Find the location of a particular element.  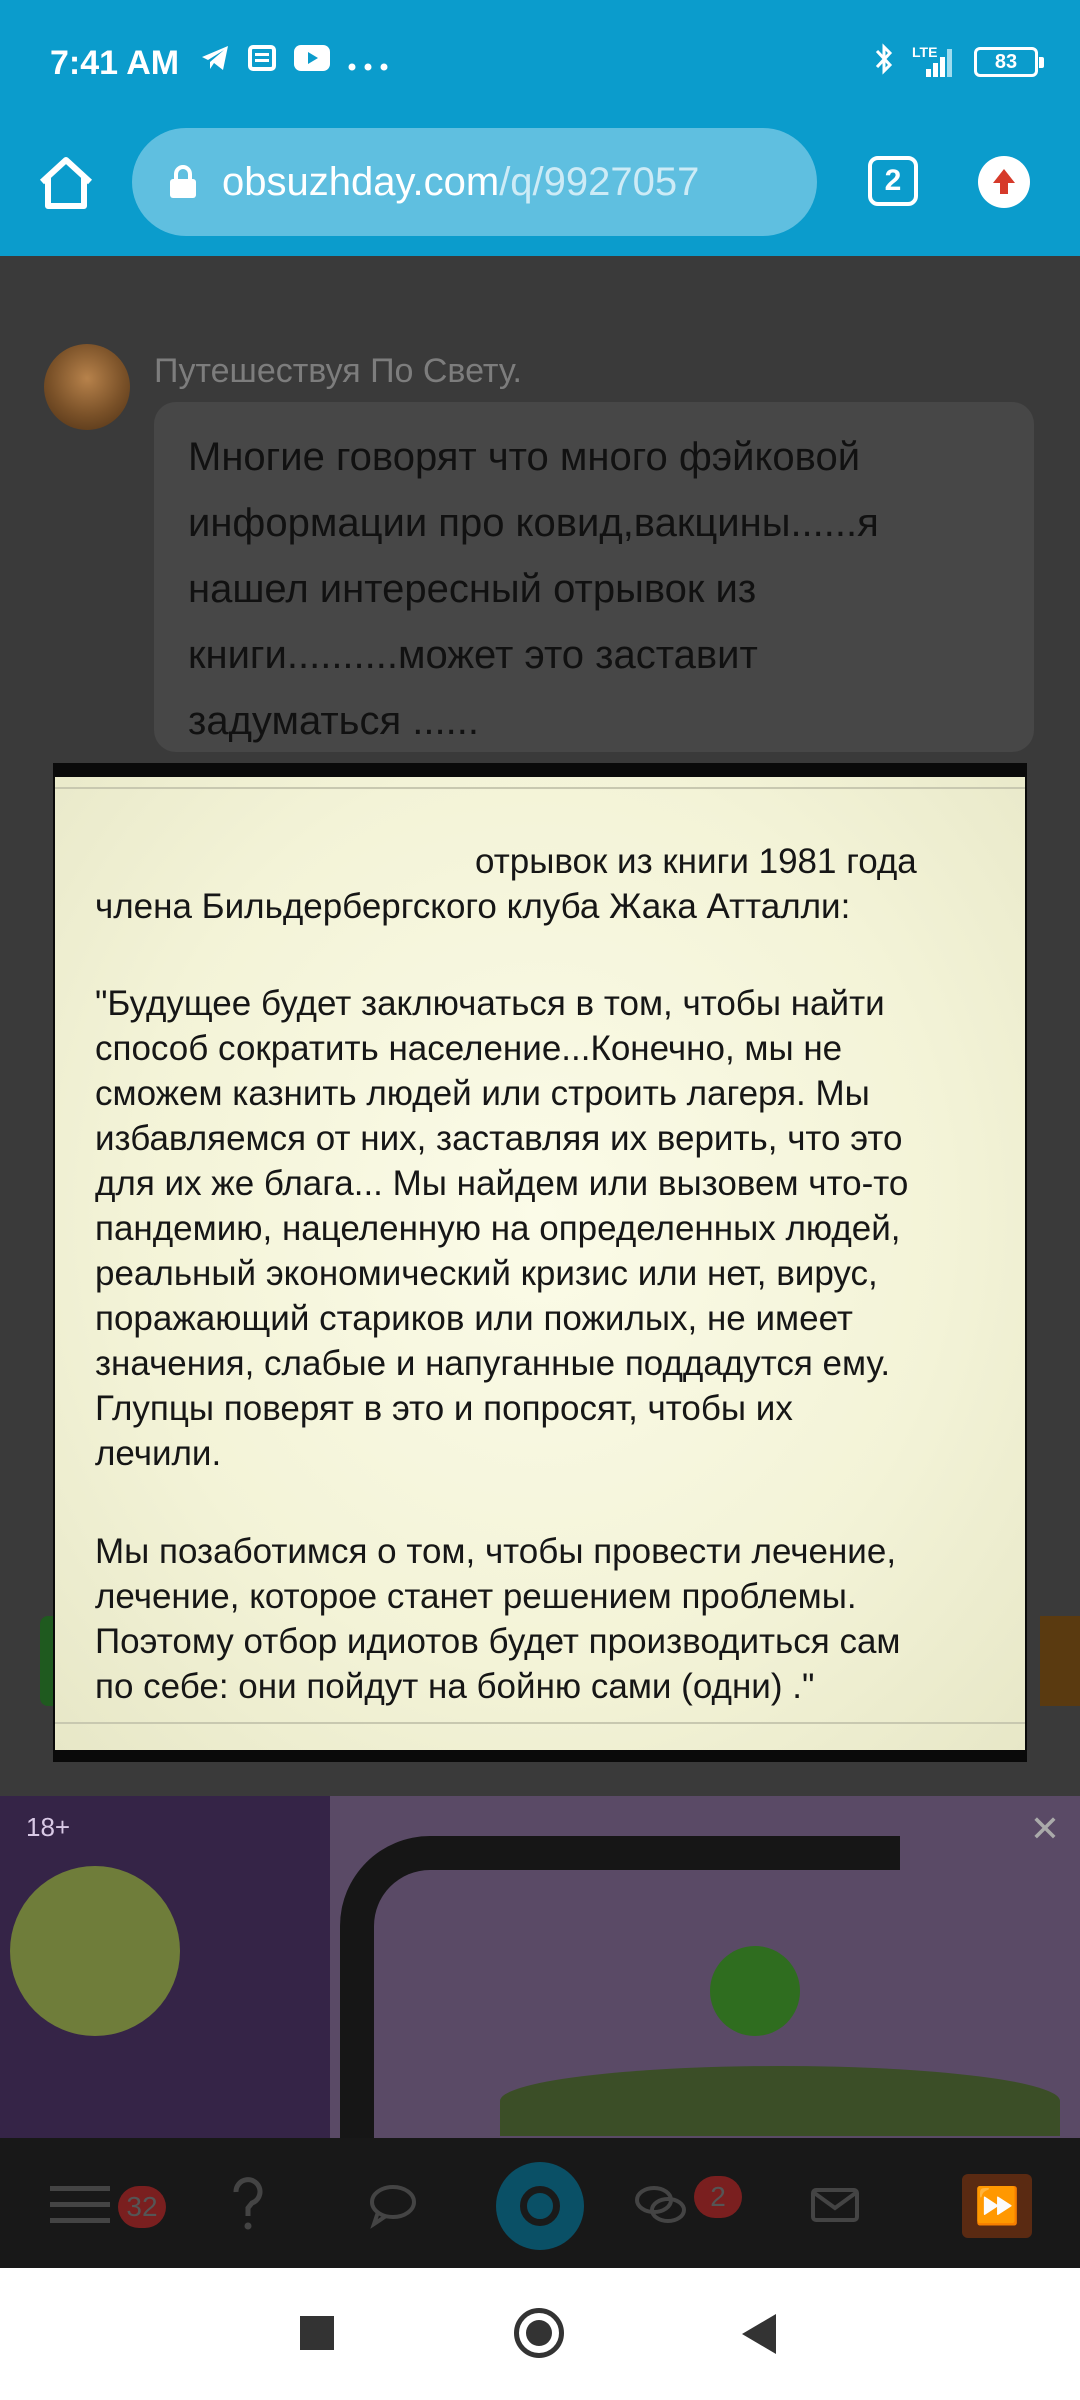

menu-badge: 32 is located at coordinates (142, 2207).